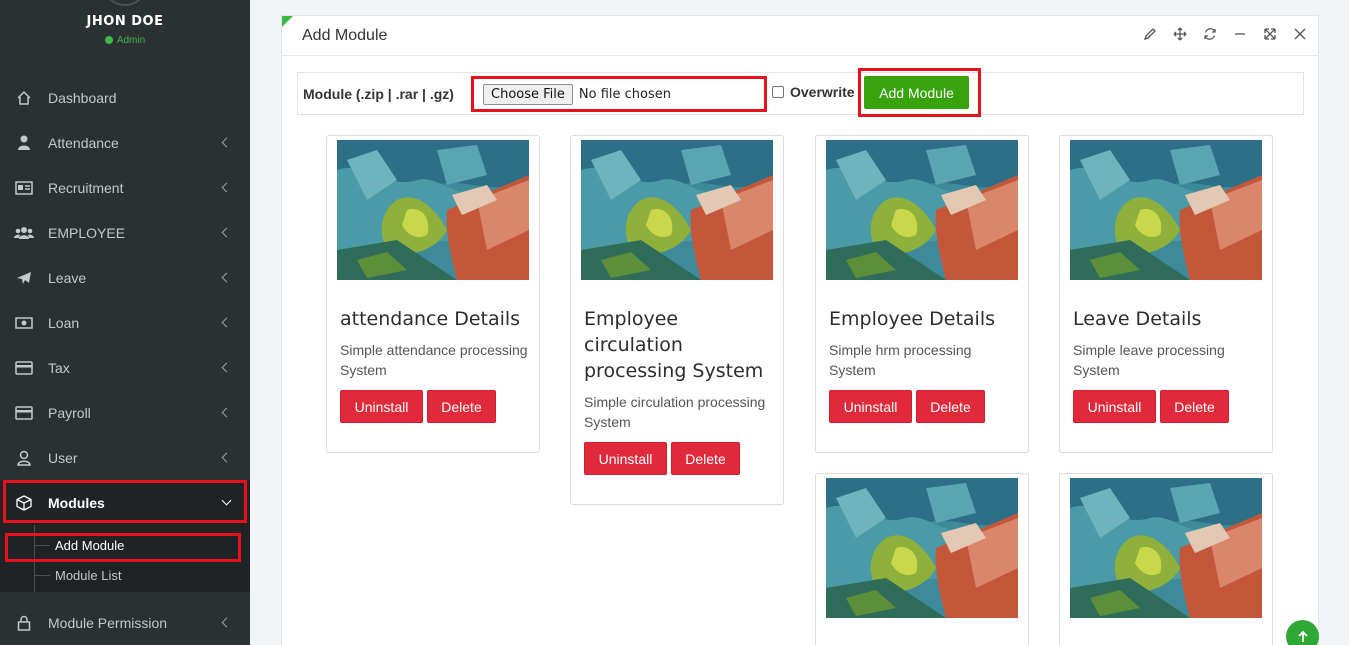 Image resolution: width=1349 pixels, height=645 pixels. I want to click on sidebar-item-label: Attendance, so click(83, 142).